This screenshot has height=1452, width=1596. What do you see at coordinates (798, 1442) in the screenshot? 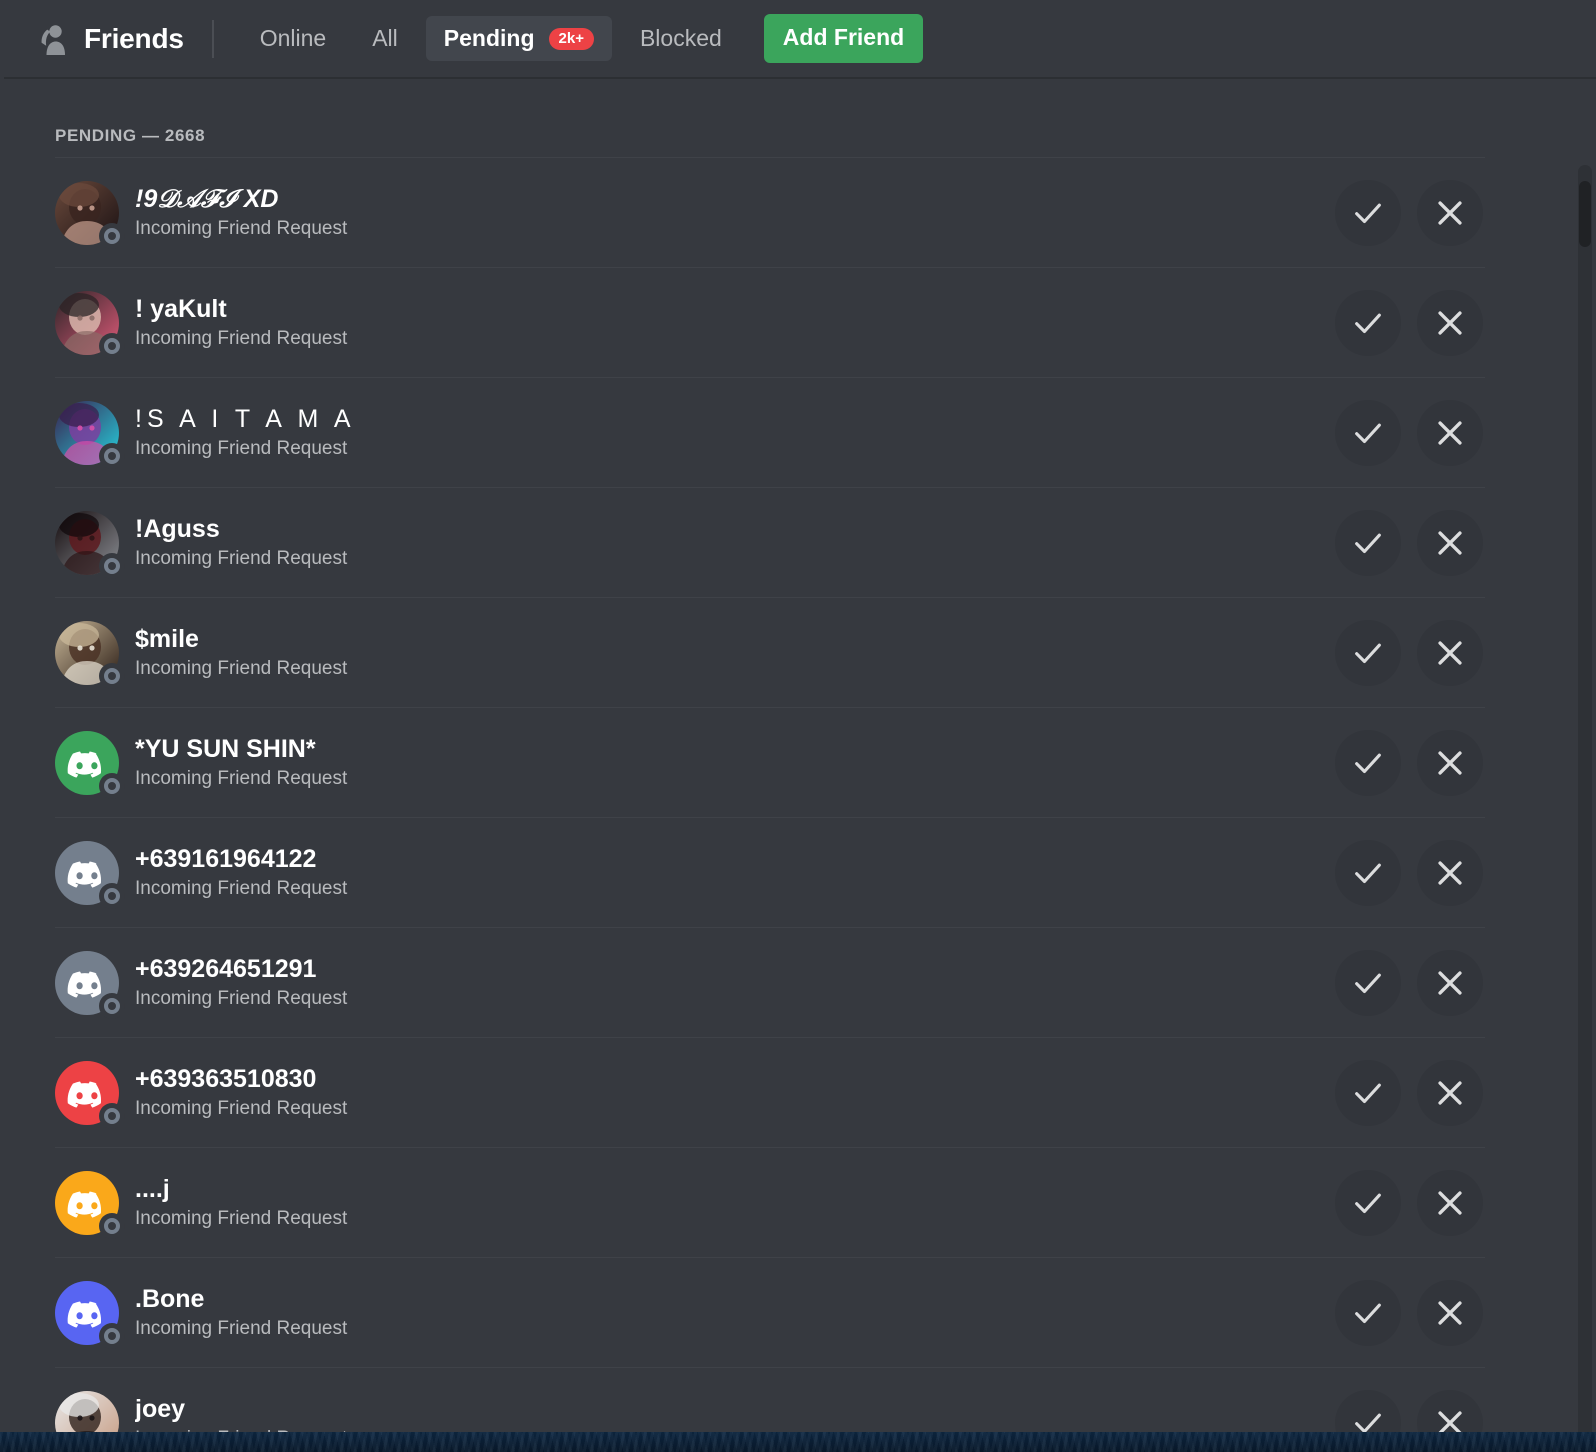
I see `desktop-wallpaper-strip` at bounding box center [798, 1442].